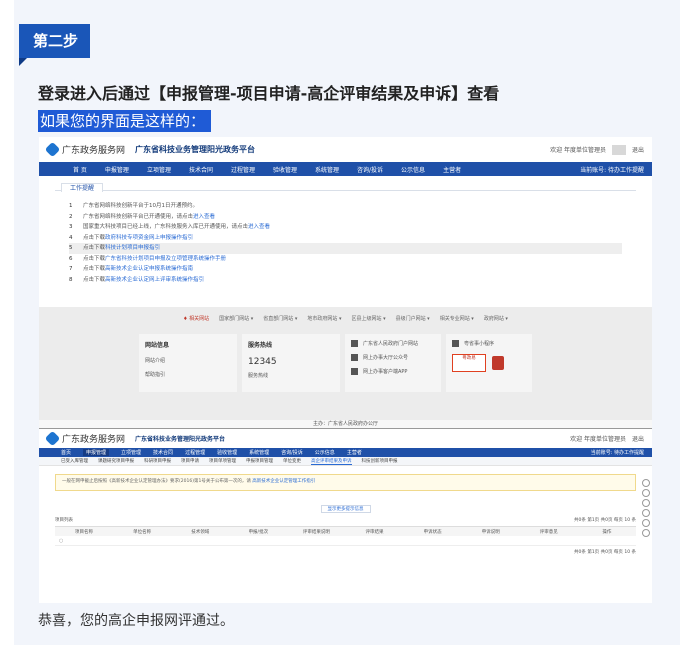 The width and height of the screenshot is (680, 645). Describe the element at coordinates (149, 238) in the screenshot. I see `notice-link: 政府科技专项资金网上申报操作指引` at that location.